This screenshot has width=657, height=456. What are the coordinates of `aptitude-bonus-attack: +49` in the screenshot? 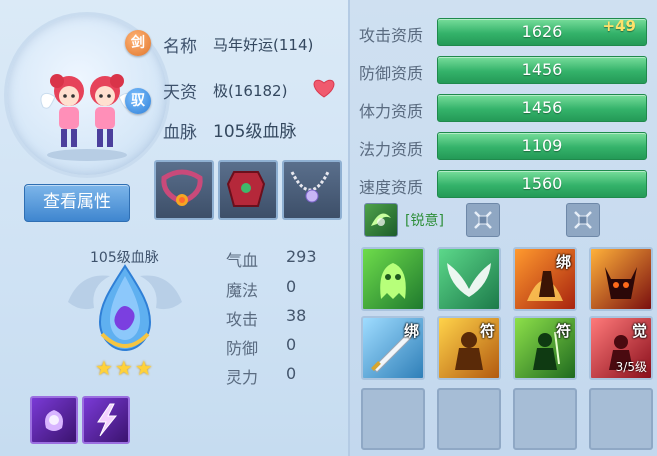 It's located at (619, 26).